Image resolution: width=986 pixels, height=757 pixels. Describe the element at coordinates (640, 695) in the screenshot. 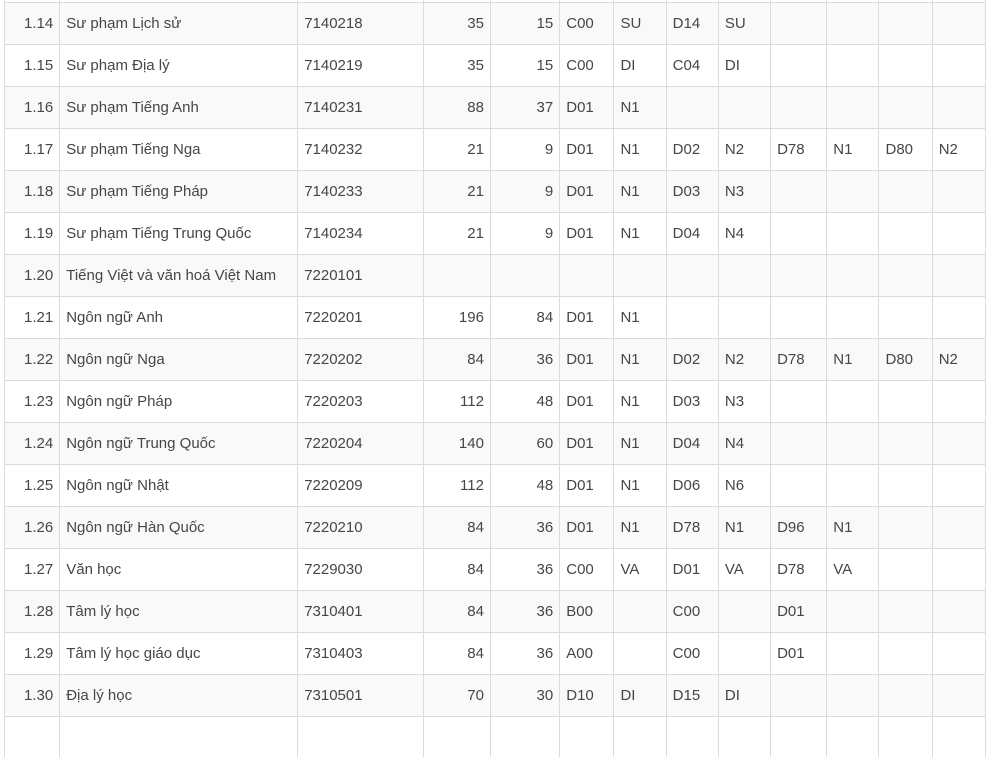

I see `cell-subject-1: DI` at that location.